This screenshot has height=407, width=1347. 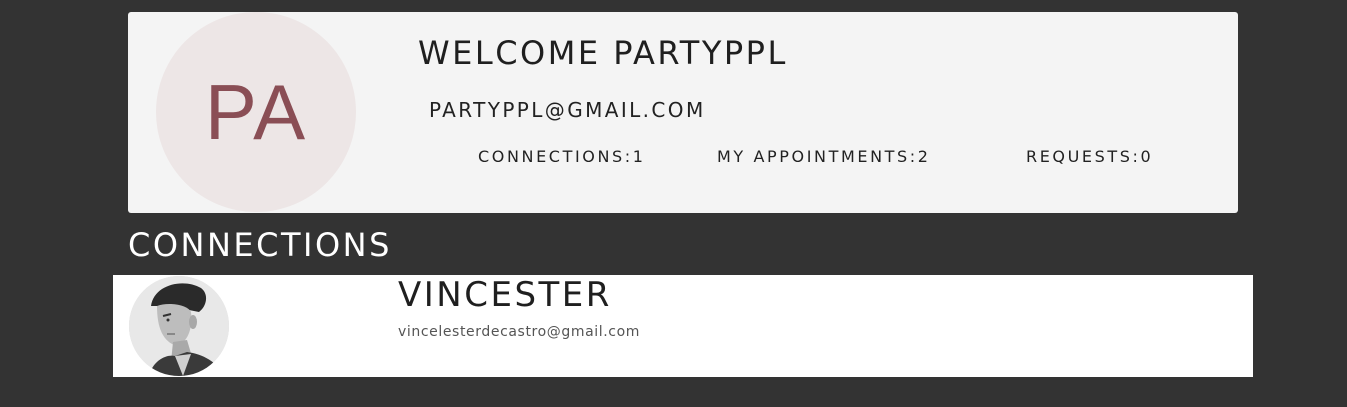 What do you see at coordinates (603, 53) in the screenshot?
I see `welcome-heading: WELCOME PARTYPPL` at bounding box center [603, 53].